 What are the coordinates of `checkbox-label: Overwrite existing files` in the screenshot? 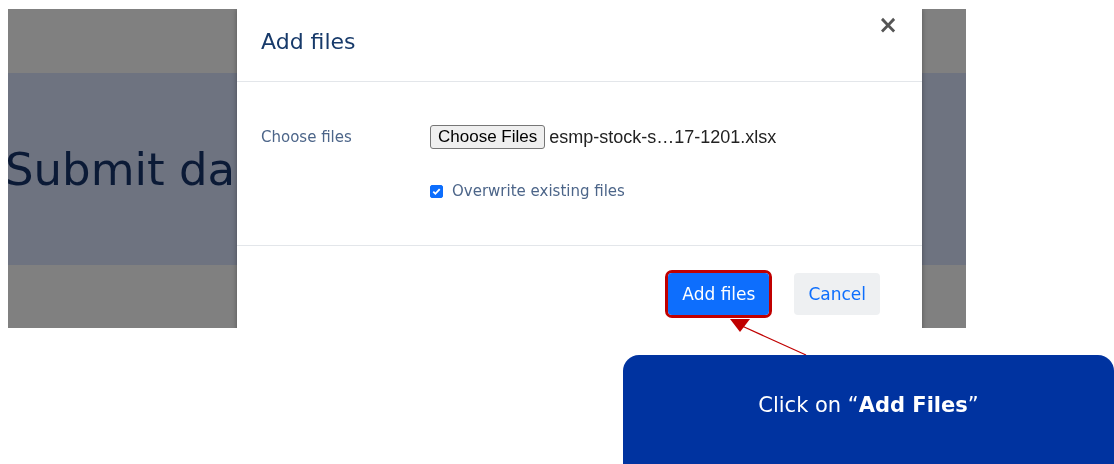 It's located at (538, 191).